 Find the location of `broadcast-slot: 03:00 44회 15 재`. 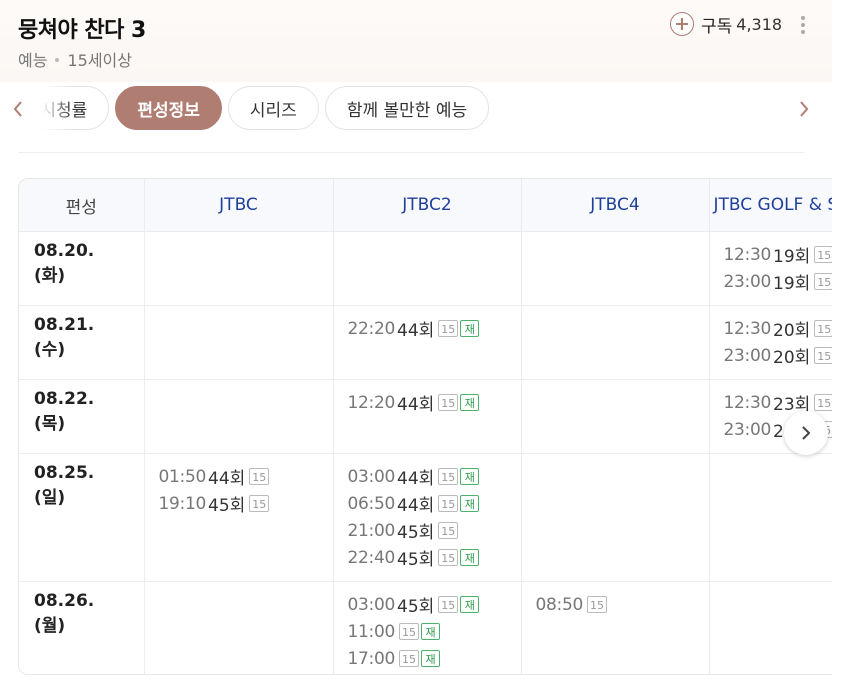

broadcast-slot: 03:00 44회 15 재 is located at coordinates (427, 476).